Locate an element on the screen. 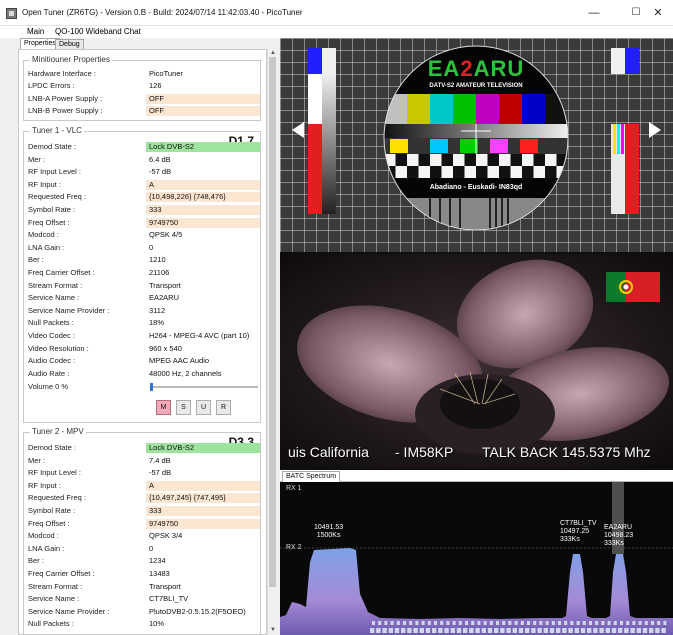 The height and width of the screenshot is (635, 673). tuner1-prop-value: -57 dB is located at coordinates (160, 172).